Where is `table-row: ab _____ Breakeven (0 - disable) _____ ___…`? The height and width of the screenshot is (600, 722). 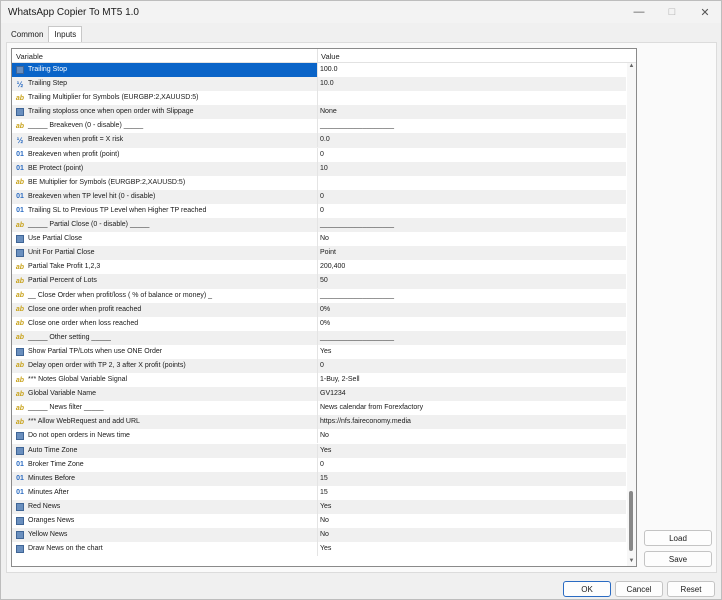 table-row: ab _____ Breakeven (0 - disable) _____ ___… is located at coordinates (319, 126).